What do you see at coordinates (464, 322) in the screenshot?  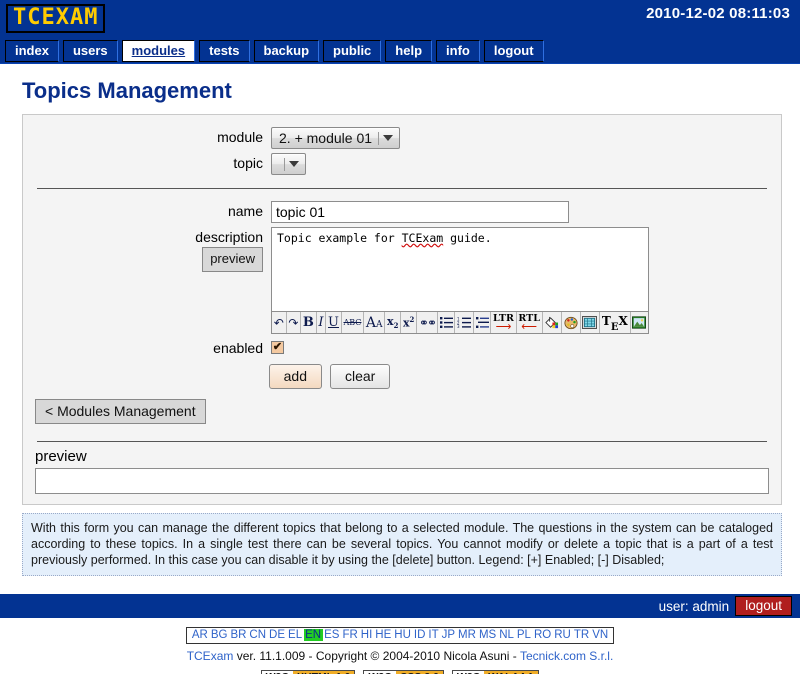 I see `ordered-list-icon: 123` at bounding box center [464, 322].